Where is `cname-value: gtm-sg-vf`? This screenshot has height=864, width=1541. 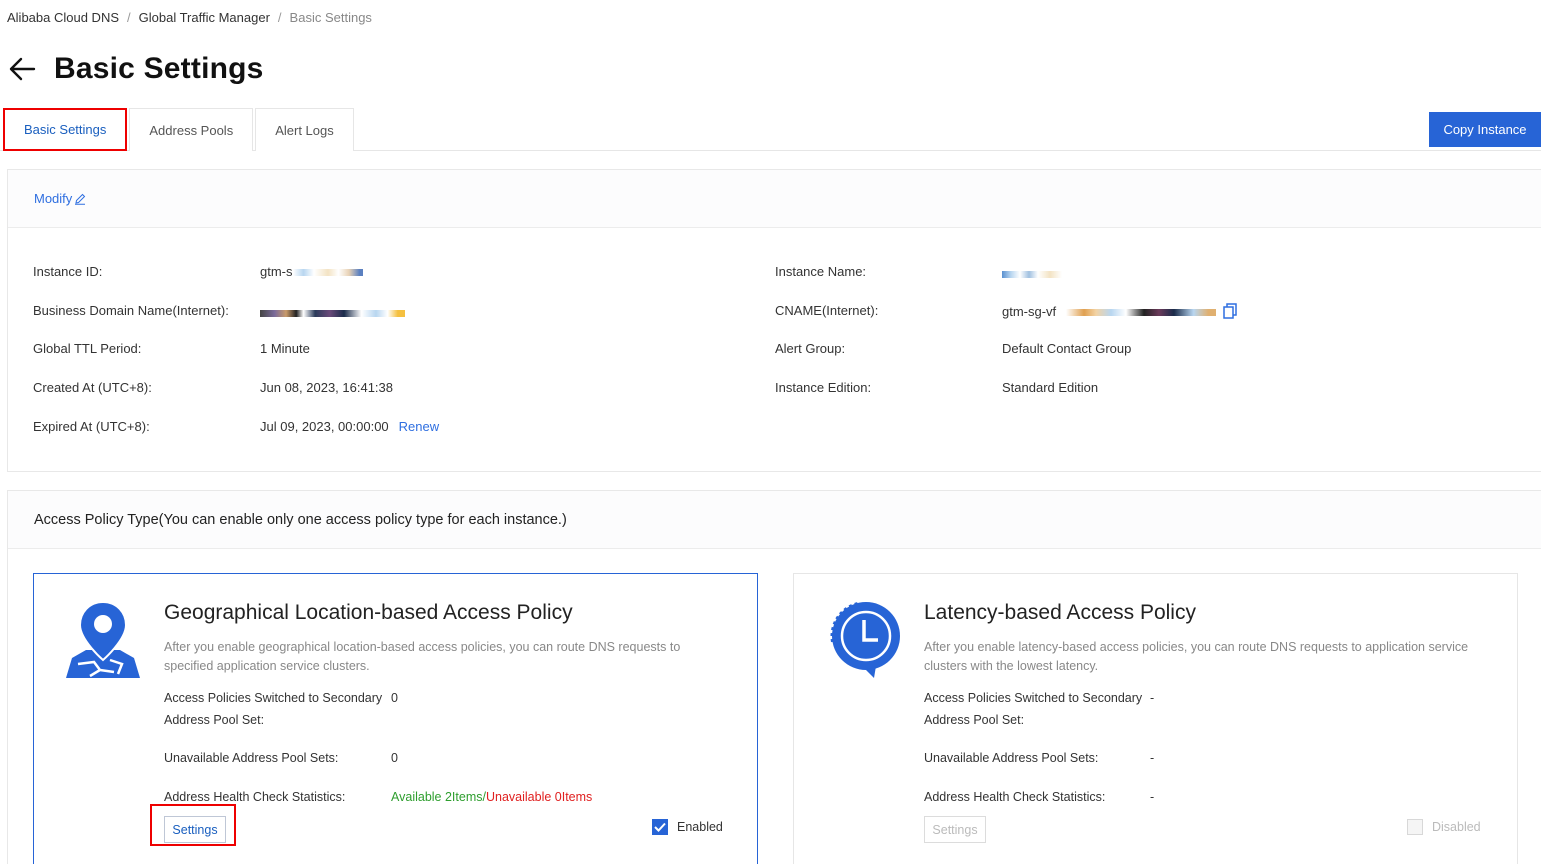
cname-value: gtm-sg-vf is located at coordinates (1120, 311).